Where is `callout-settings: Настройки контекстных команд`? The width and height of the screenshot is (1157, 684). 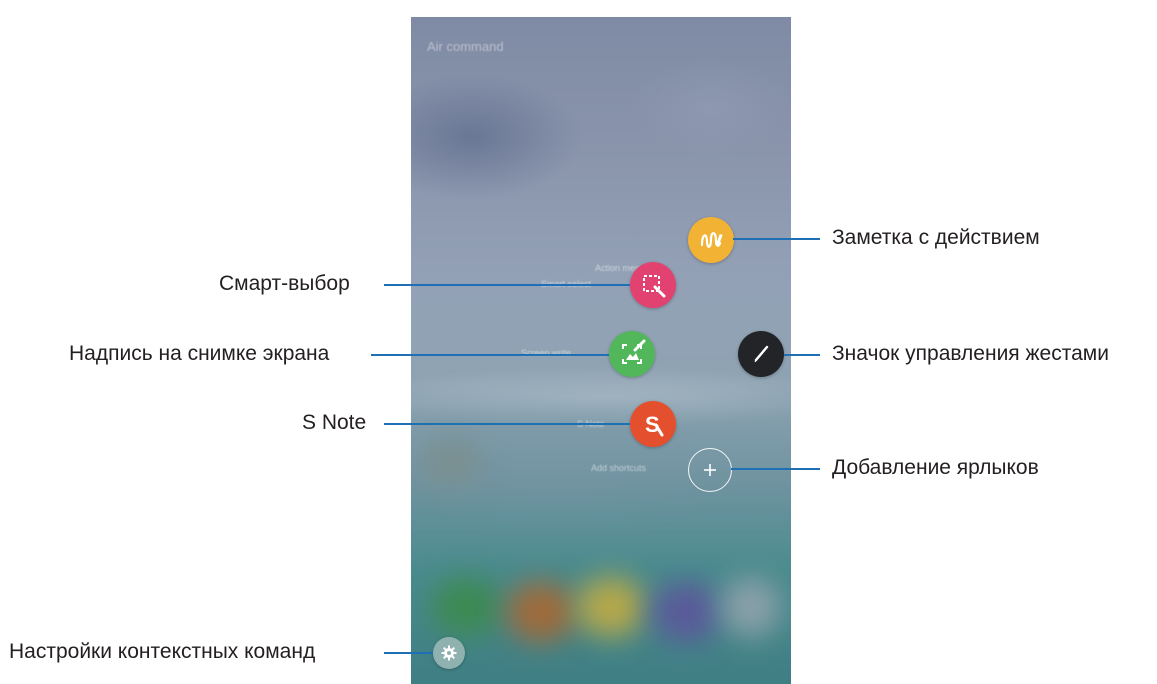 callout-settings: Настройки контекстных команд is located at coordinates (162, 651).